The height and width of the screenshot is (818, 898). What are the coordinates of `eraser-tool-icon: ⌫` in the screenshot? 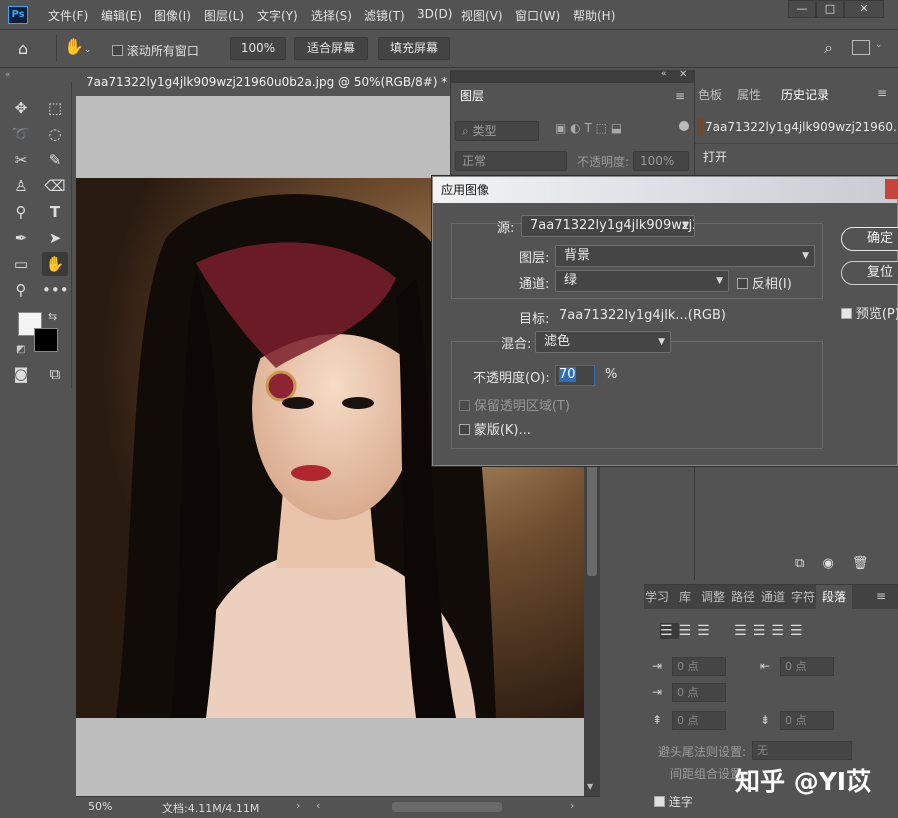 It's located at (55, 186).